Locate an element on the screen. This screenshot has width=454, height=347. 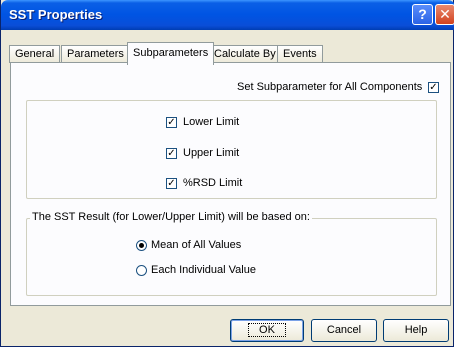
window-title: SST Properties is located at coordinates (56, 14).